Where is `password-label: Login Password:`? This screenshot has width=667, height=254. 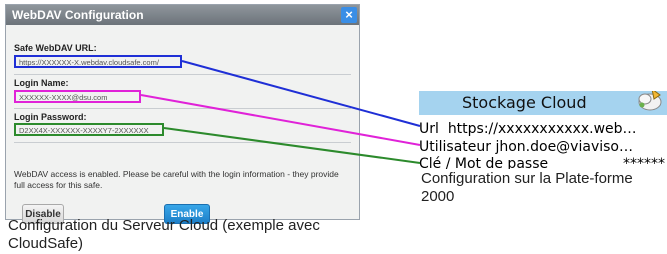
password-label: Login Password: is located at coordinates (50, 117).